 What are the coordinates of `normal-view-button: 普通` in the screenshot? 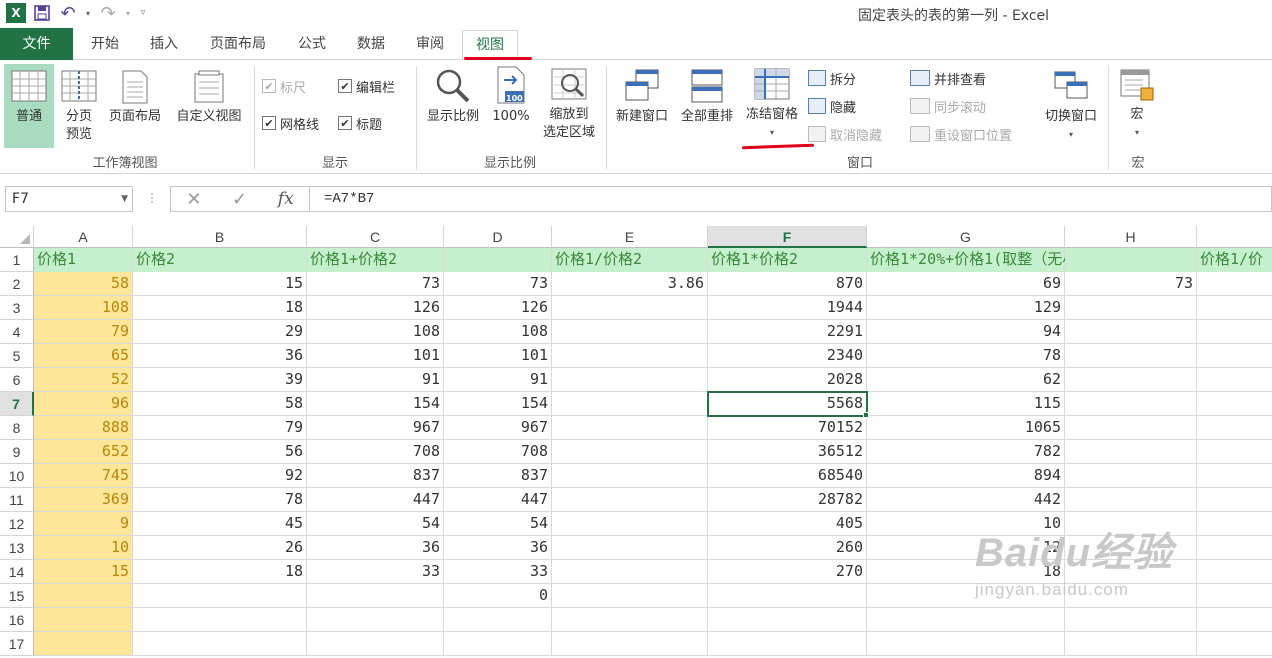 It's located at (29, 106).